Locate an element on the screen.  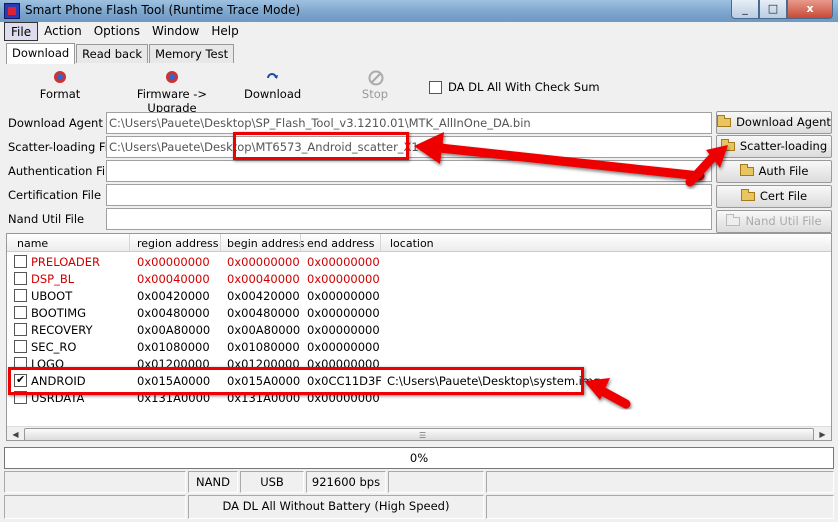
scatter-loading-button-label: Scatter-loading is located at coordinates (783, 146).